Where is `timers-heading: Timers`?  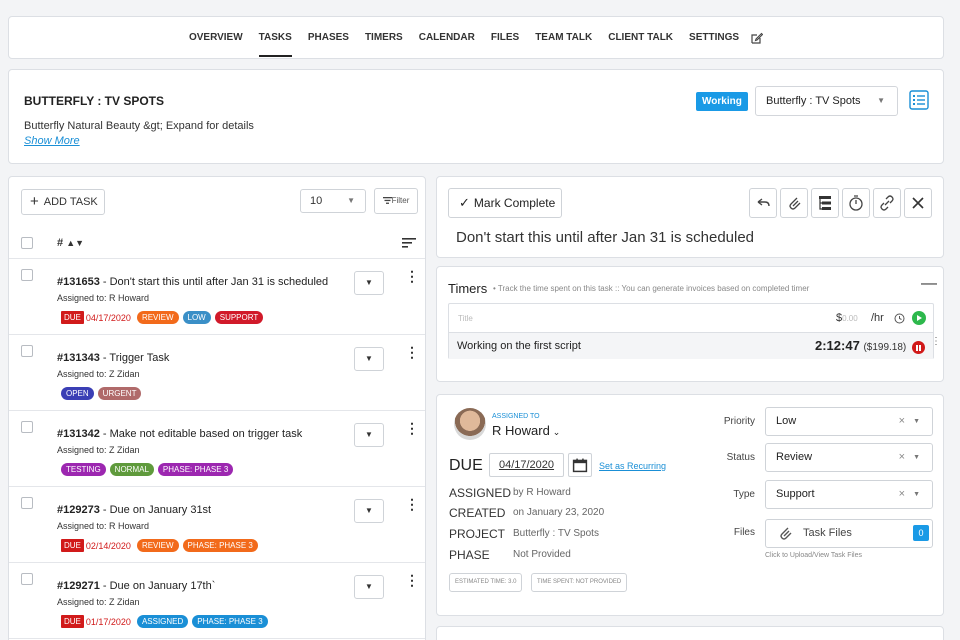 timers-heading: Timers is located at coordinates (468, 288).